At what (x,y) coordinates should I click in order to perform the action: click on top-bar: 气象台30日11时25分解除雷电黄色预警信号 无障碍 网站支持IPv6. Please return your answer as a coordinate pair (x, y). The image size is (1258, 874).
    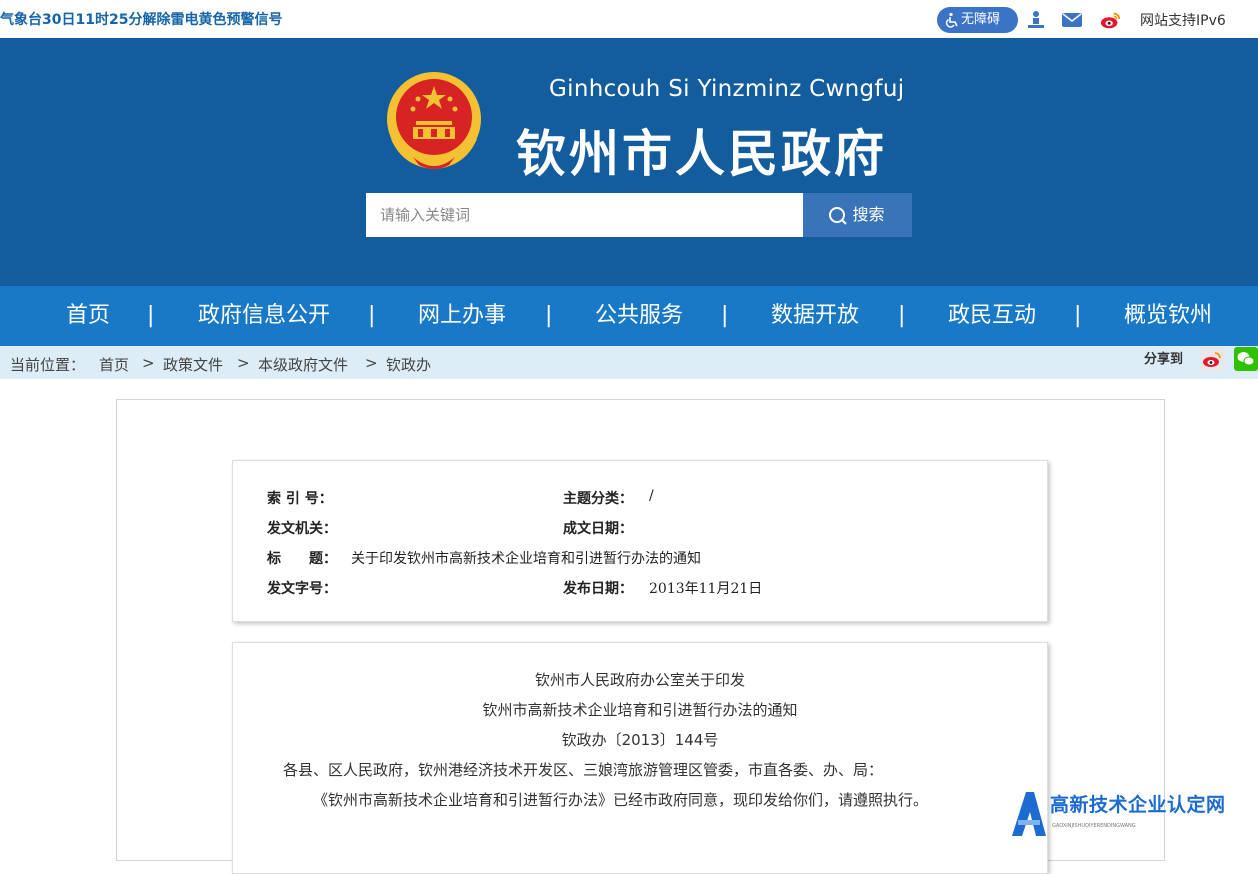
    Looking at the image, I should click on (629, 19).